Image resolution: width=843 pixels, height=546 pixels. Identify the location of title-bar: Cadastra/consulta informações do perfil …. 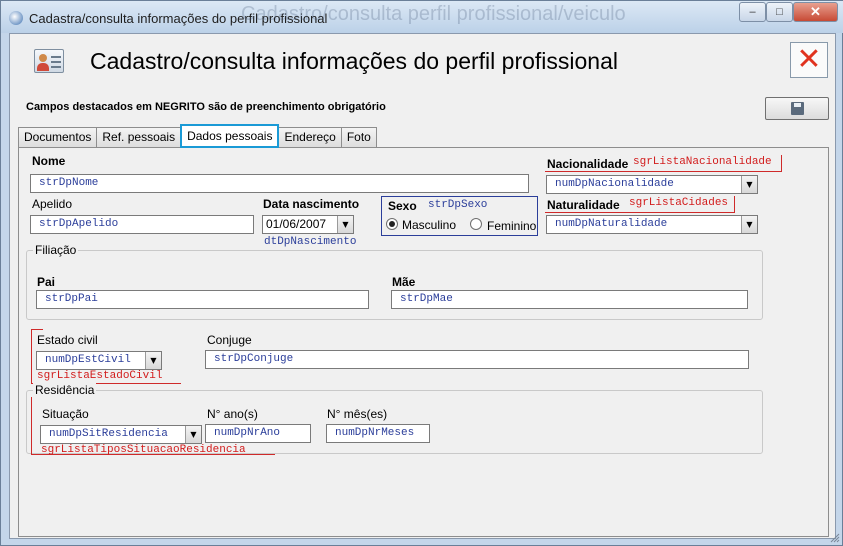
(422, 17).